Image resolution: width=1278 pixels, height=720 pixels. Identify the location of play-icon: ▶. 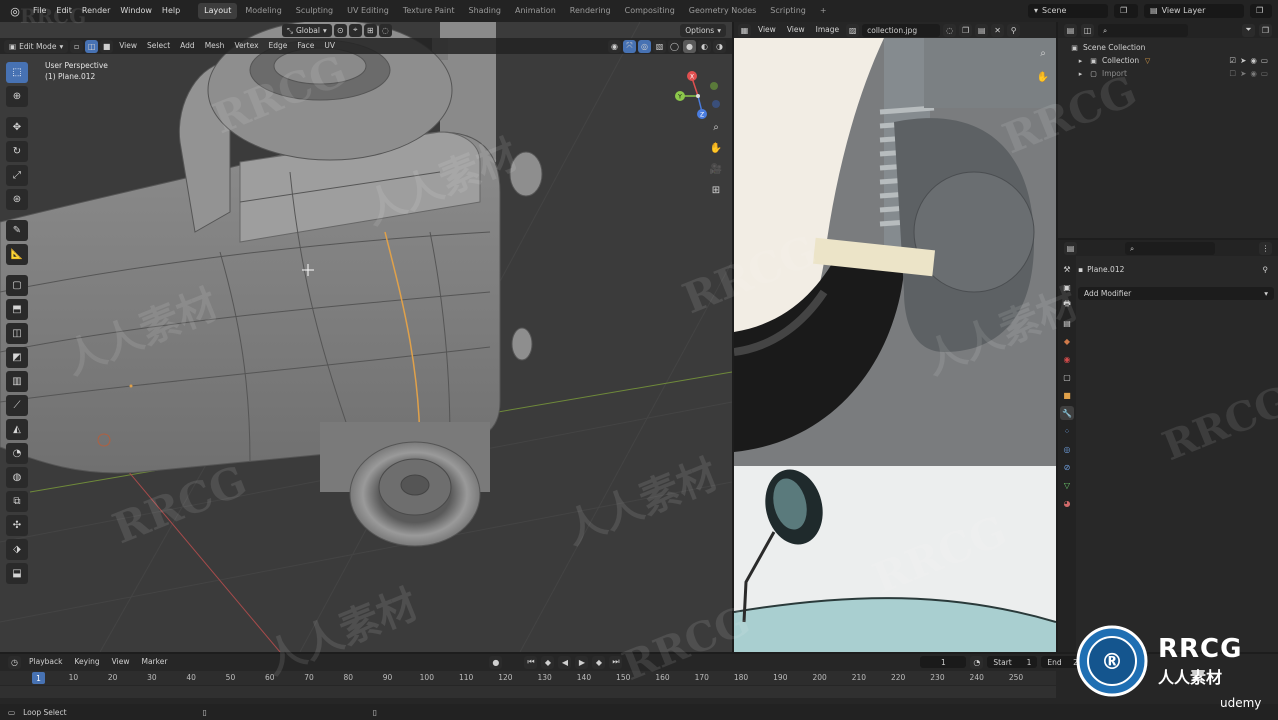
(582, 662).